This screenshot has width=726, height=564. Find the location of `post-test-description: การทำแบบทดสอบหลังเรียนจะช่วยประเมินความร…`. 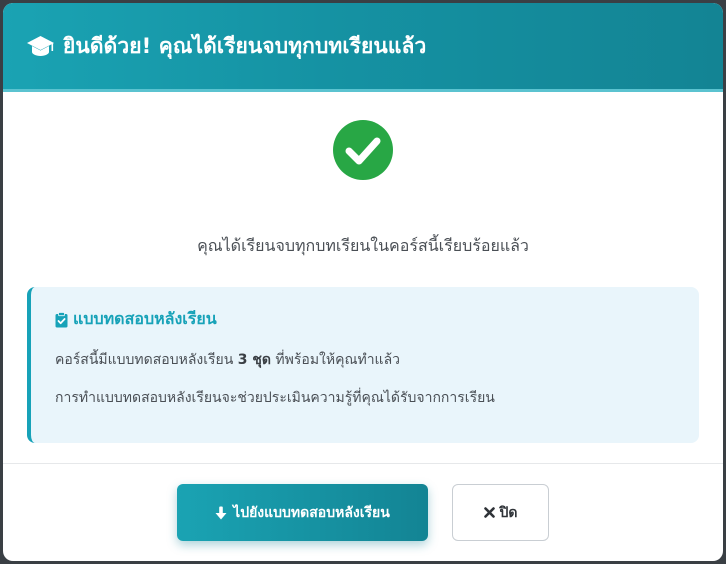

post-test-description: การทำแบบทดสอบหลังเรียนจะช่วยประเมินความร… is located at coordinates (275, 398).